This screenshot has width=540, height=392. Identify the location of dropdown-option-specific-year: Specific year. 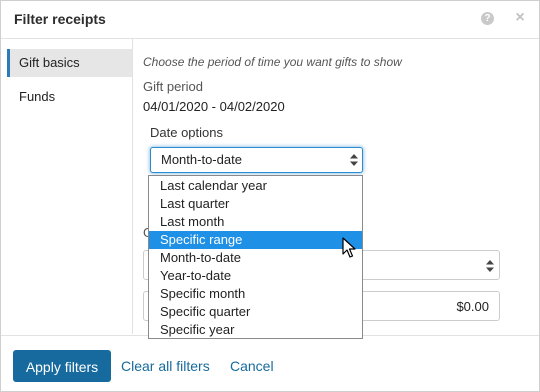
(255, 330).